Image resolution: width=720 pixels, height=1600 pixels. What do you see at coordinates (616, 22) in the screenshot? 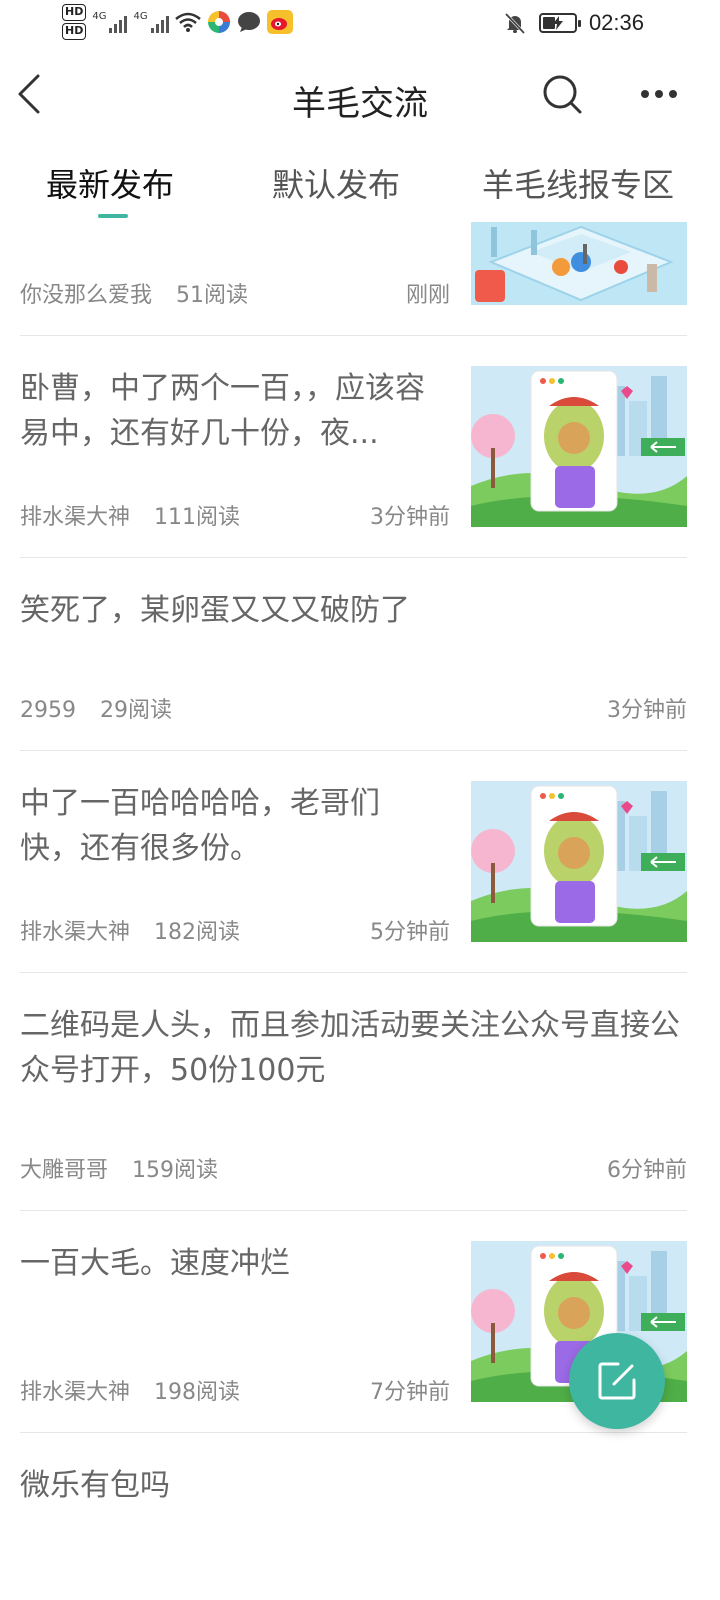
I see `clock: 02:36` at bounding box center [616, 22].